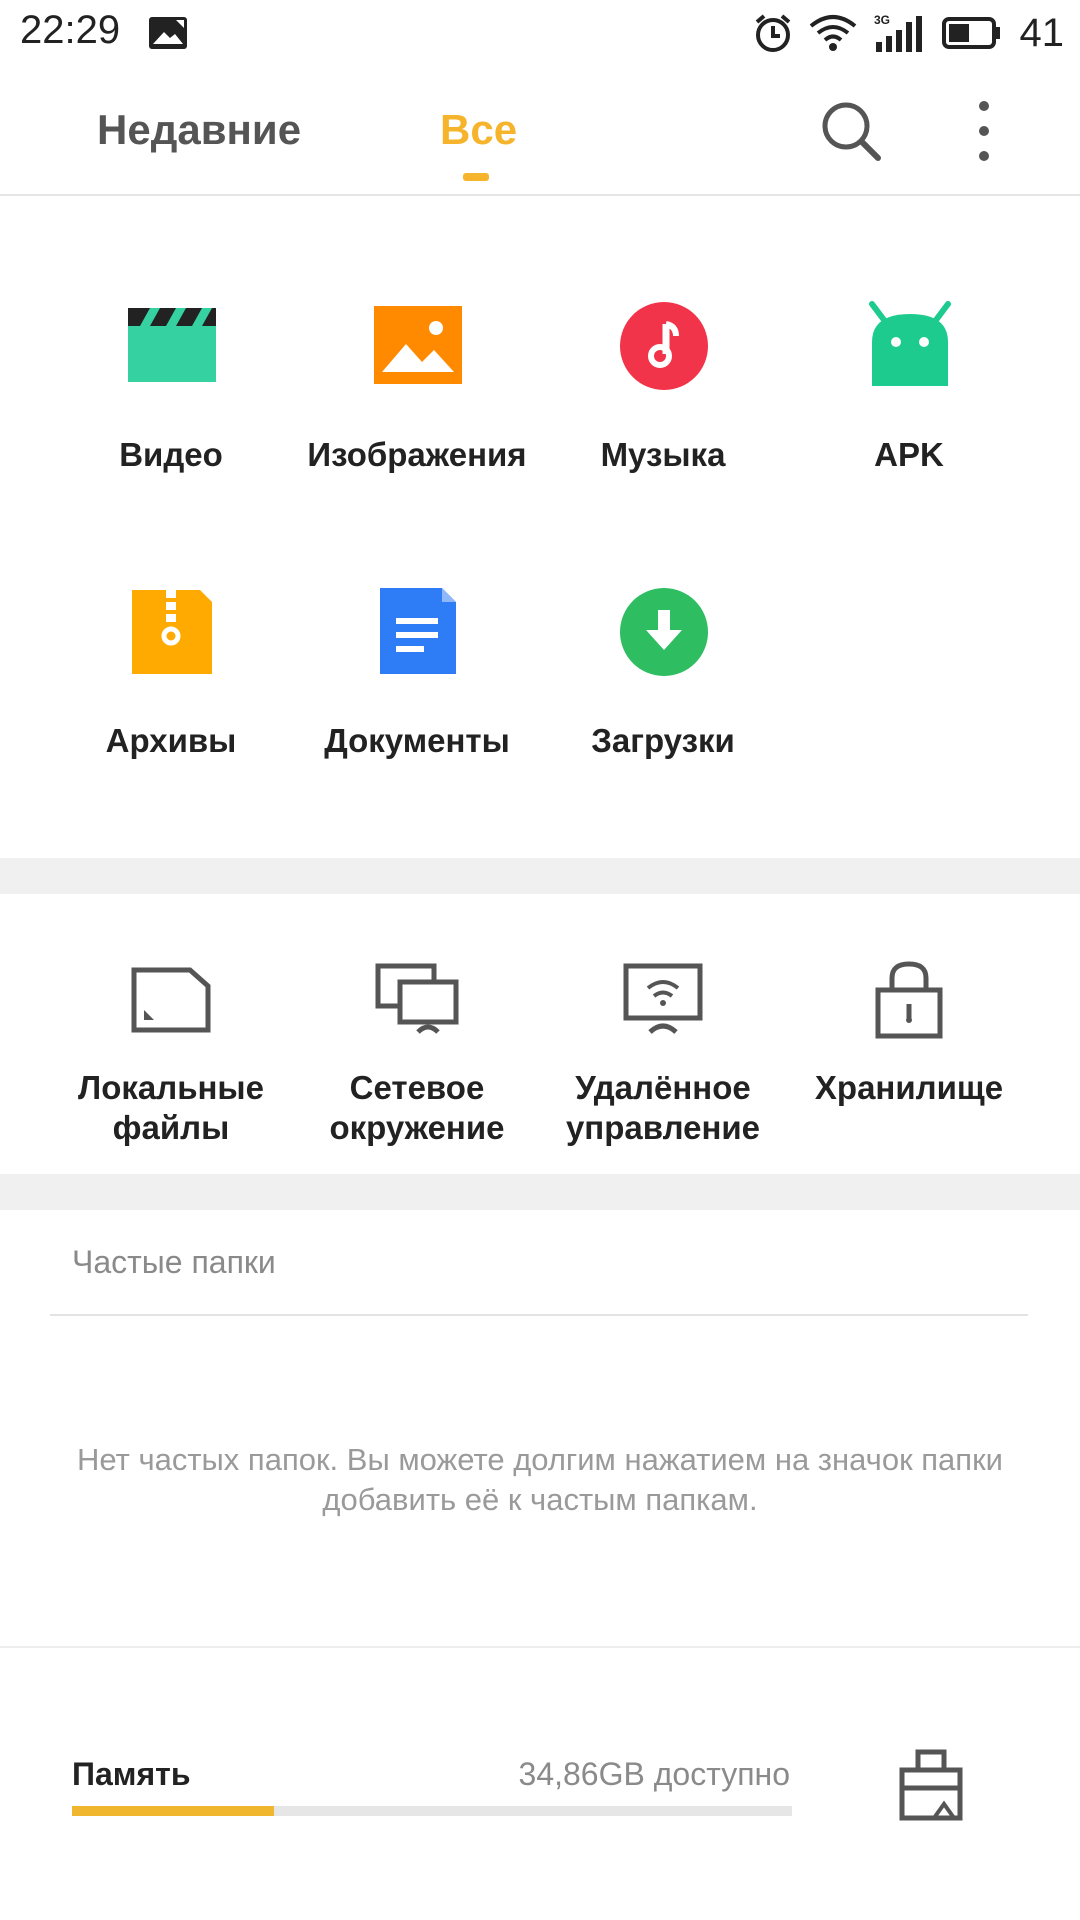 This screenshot has width=1080, height=1920. What do you see at coordinates (909, 1087) in the screenshot?
I see `tool-label: Хранилище` at bounding box center [909, 1087].